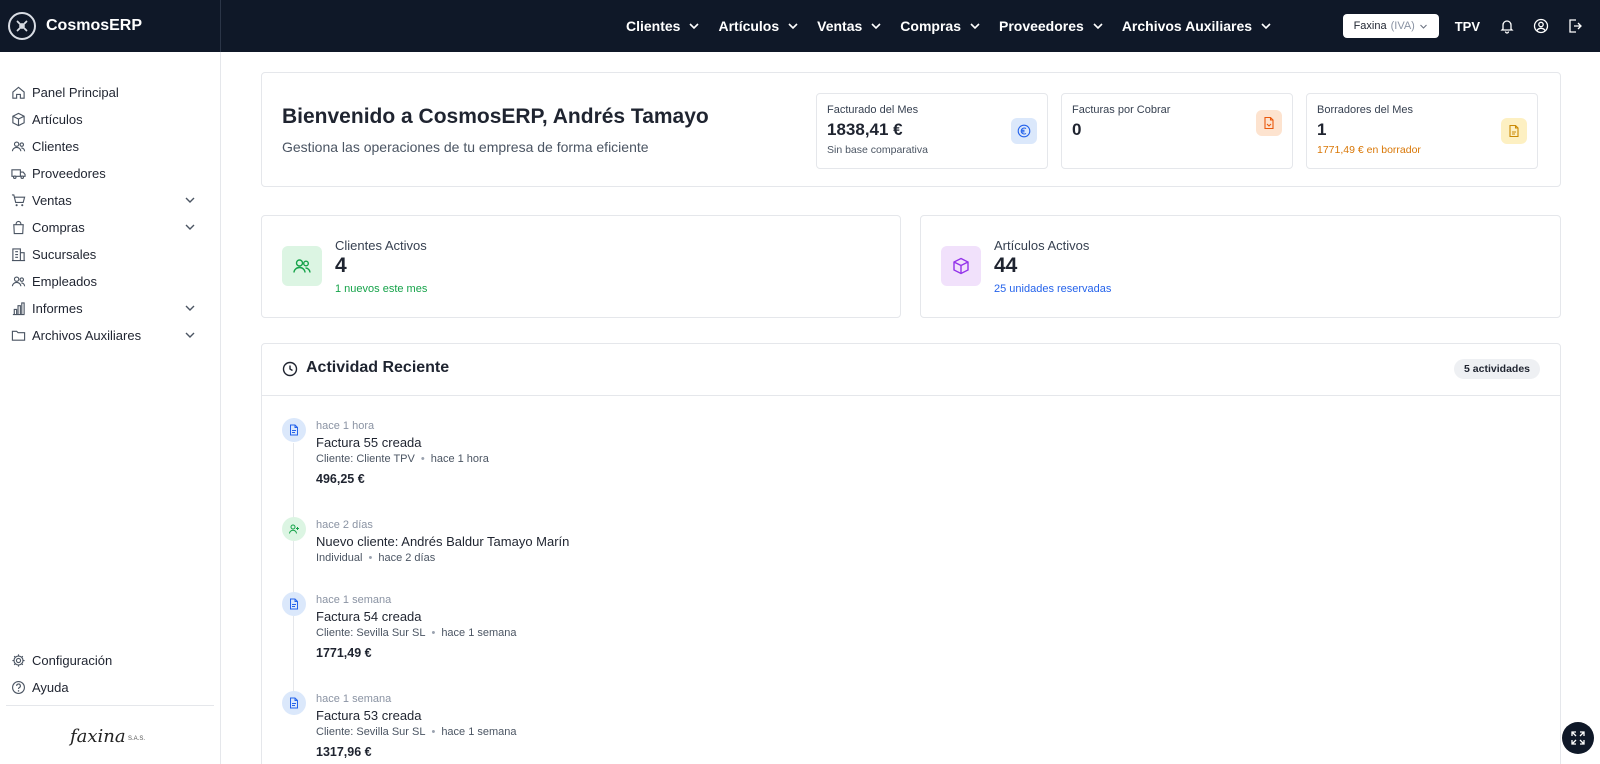 Image resolution: width=1600 pixels, height=764 pixels. I want to click on folder-icon, so click(18, 335).